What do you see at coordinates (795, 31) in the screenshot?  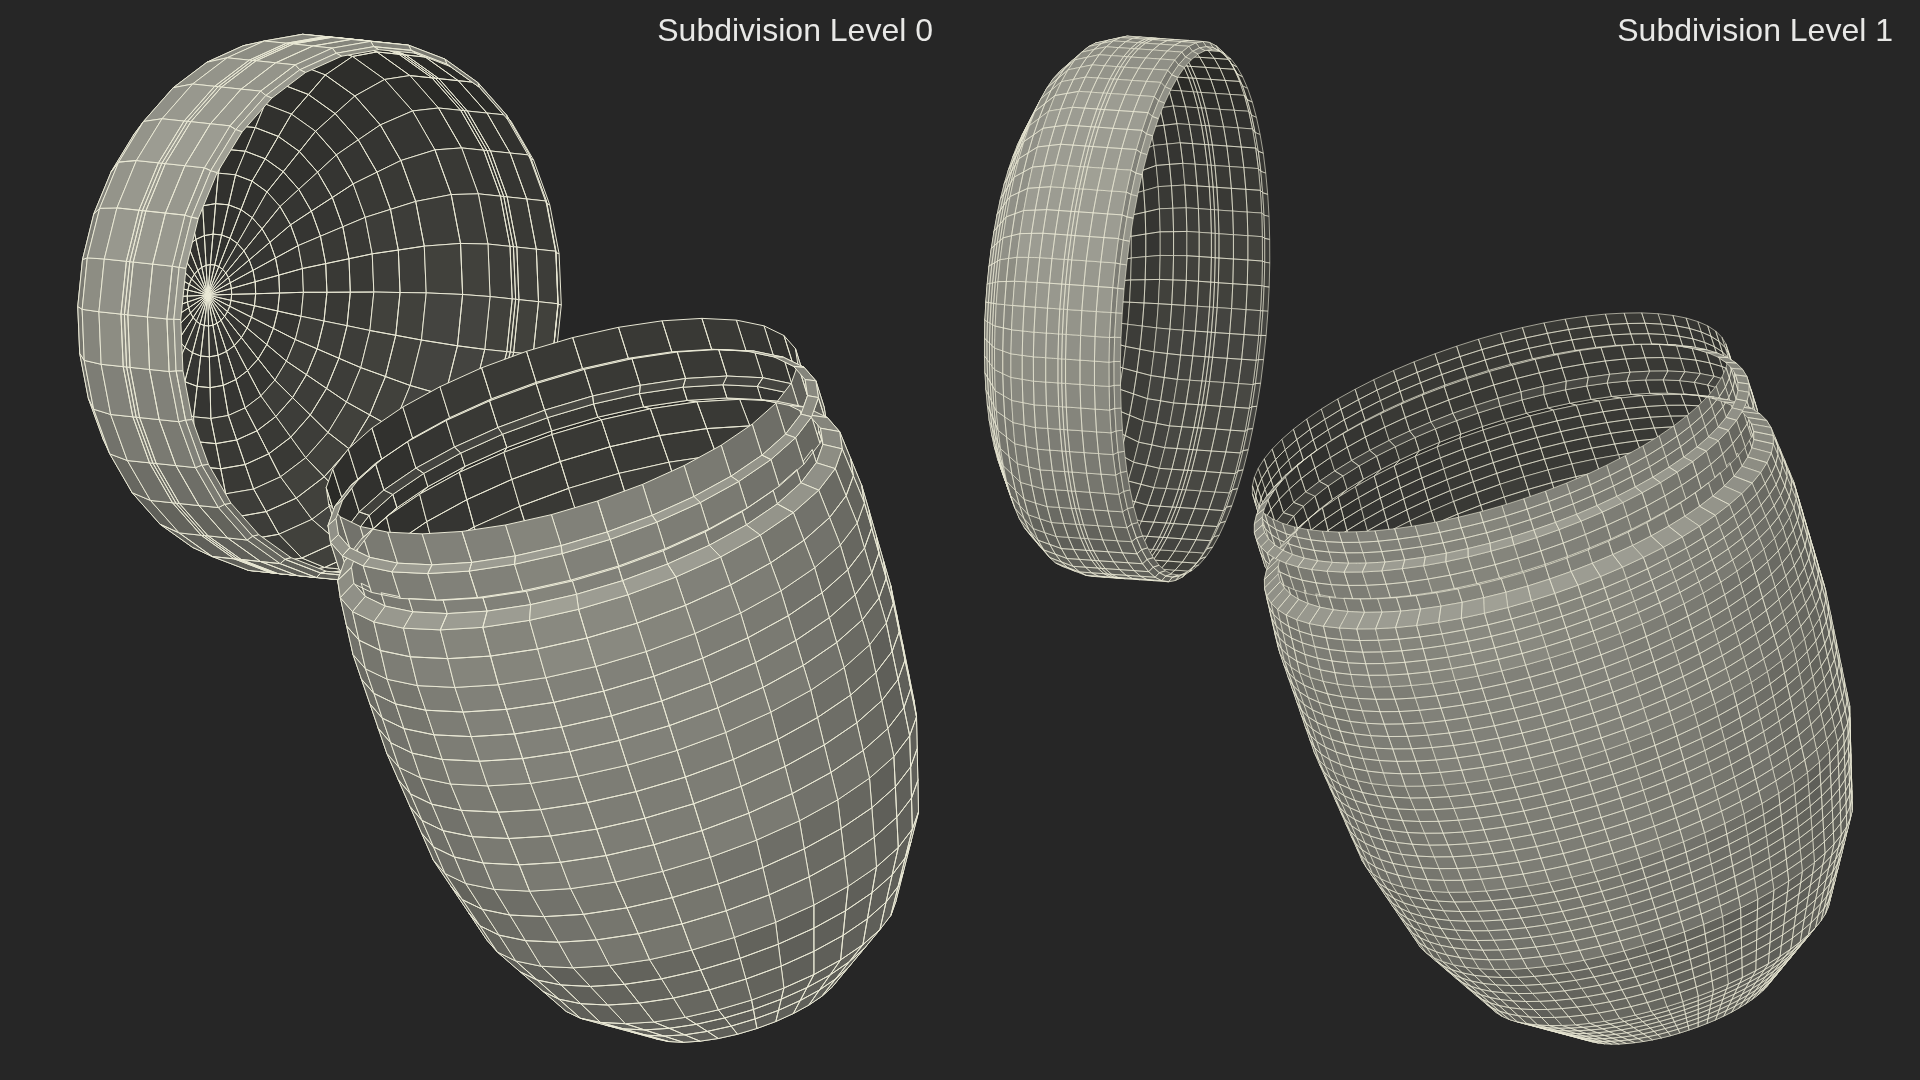 I see `panel-title: Subdivision Level 0` at bounding box center [795, 31].